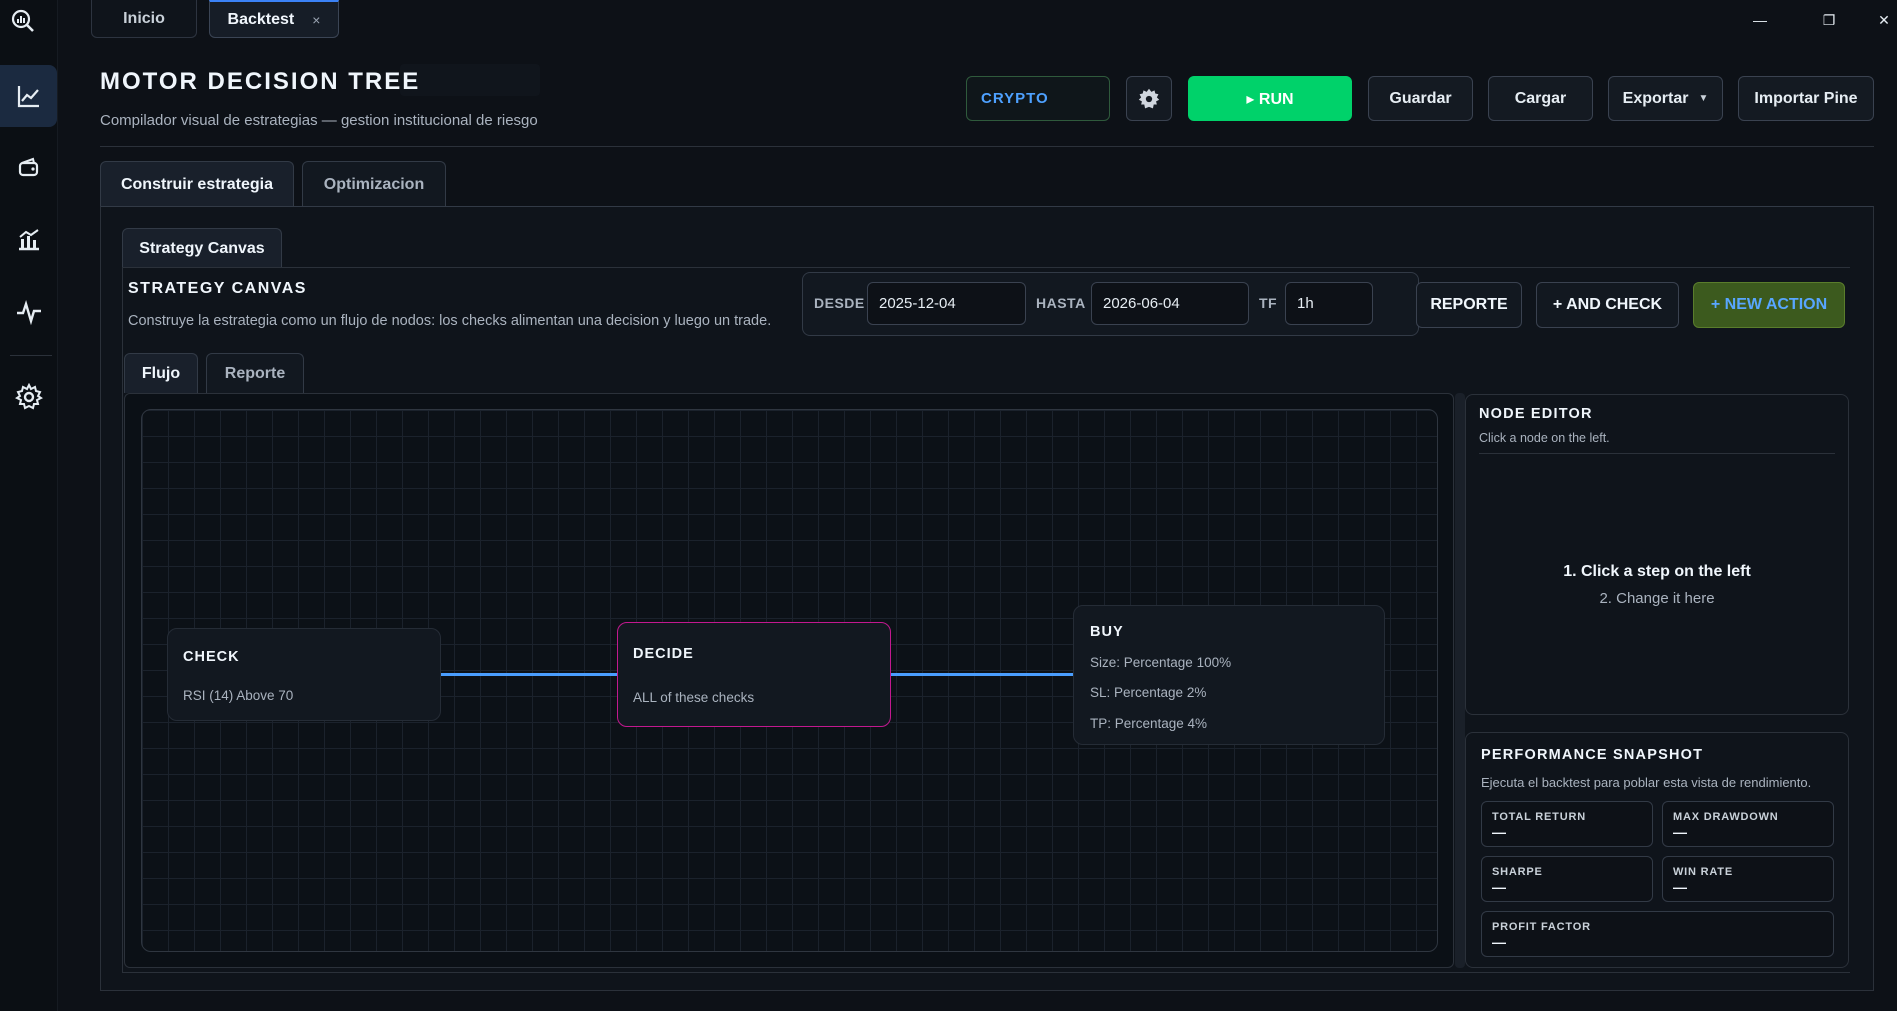 The height and width of the screenshot is (1011, 1897). I want to click on editor-step-2: 2. Change it here, so click(1657, 598).